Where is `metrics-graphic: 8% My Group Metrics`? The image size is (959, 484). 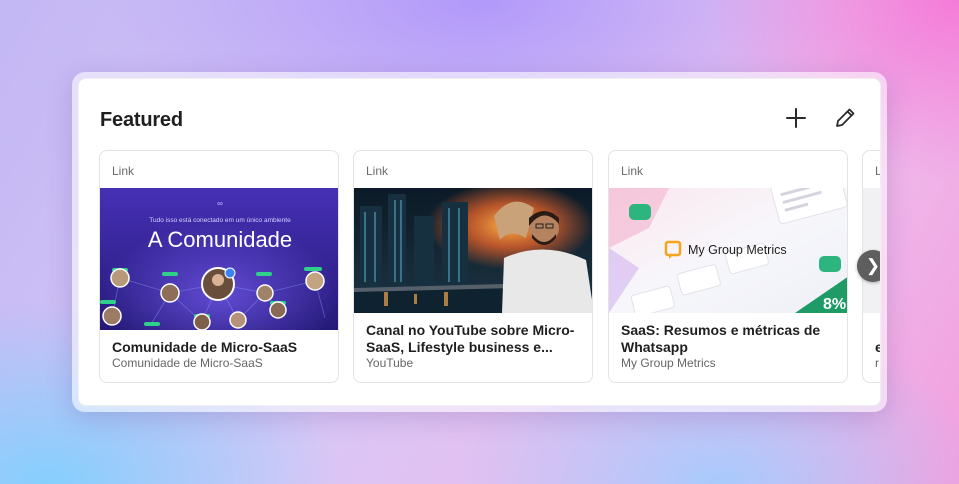 metrics-graphic: 8% My Group Metrics is located at coordinates (728, 250).